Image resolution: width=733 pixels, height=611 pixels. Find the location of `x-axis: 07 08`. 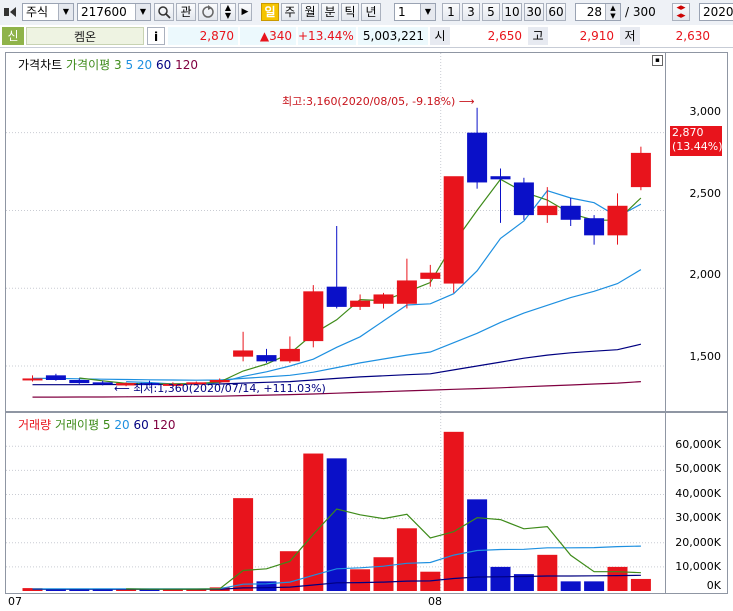

x-axis: 07 08 is located at coordinates (366, 602).